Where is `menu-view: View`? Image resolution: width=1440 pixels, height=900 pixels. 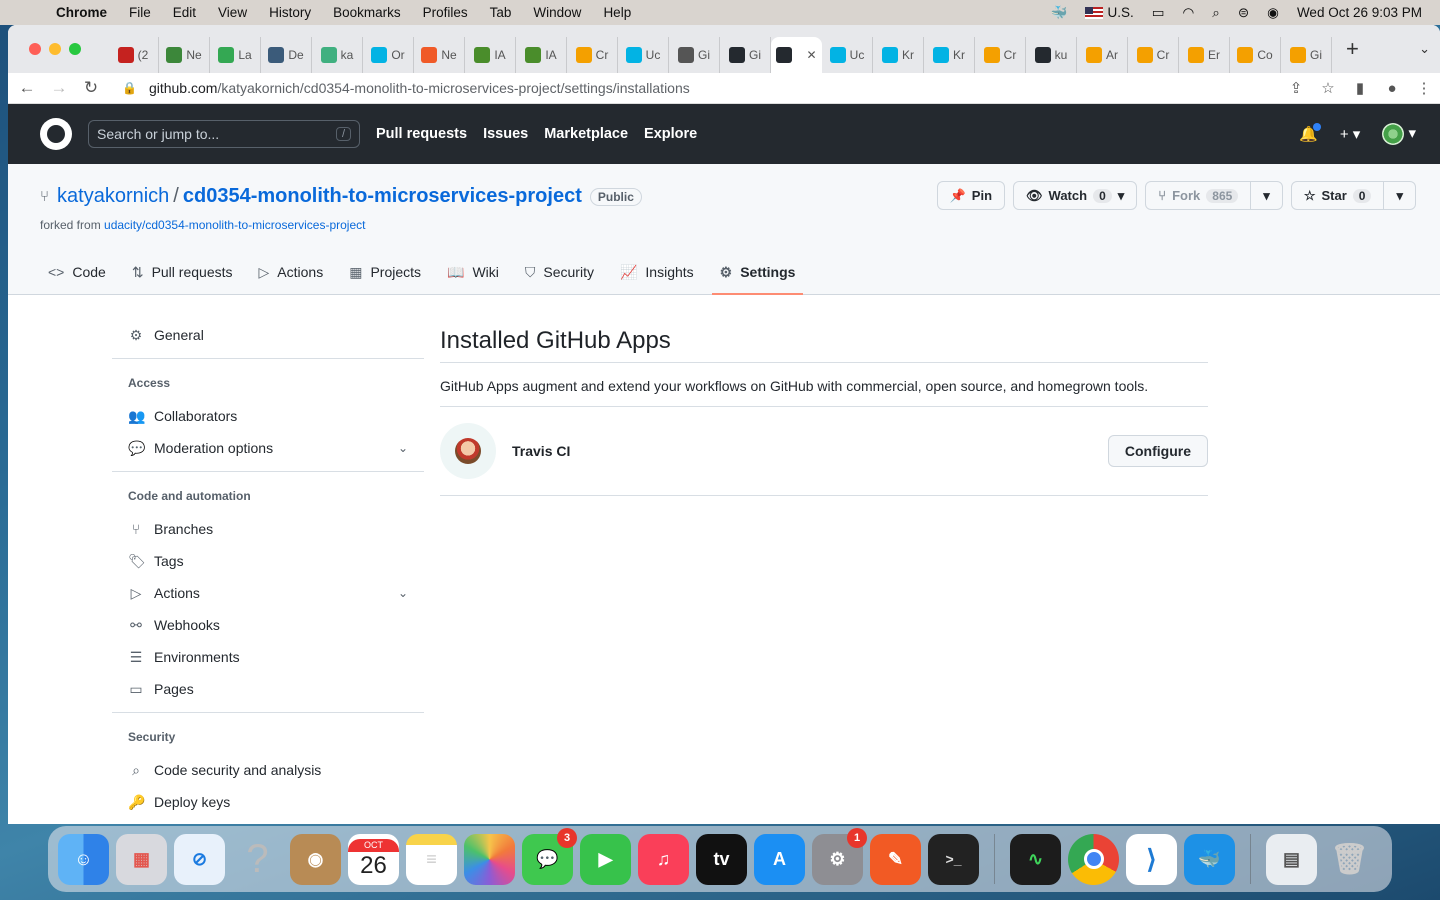 menu-view: View is located at coordinates (232, 12).